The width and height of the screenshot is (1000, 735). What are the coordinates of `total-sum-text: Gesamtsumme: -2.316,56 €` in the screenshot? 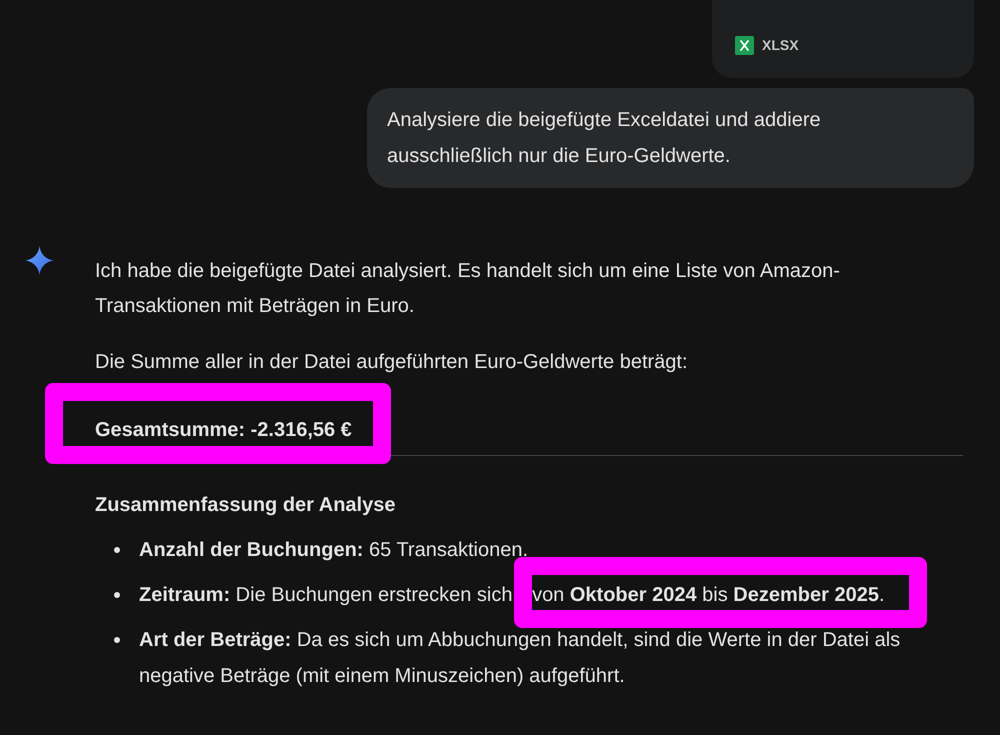 It's located at (223, 430).